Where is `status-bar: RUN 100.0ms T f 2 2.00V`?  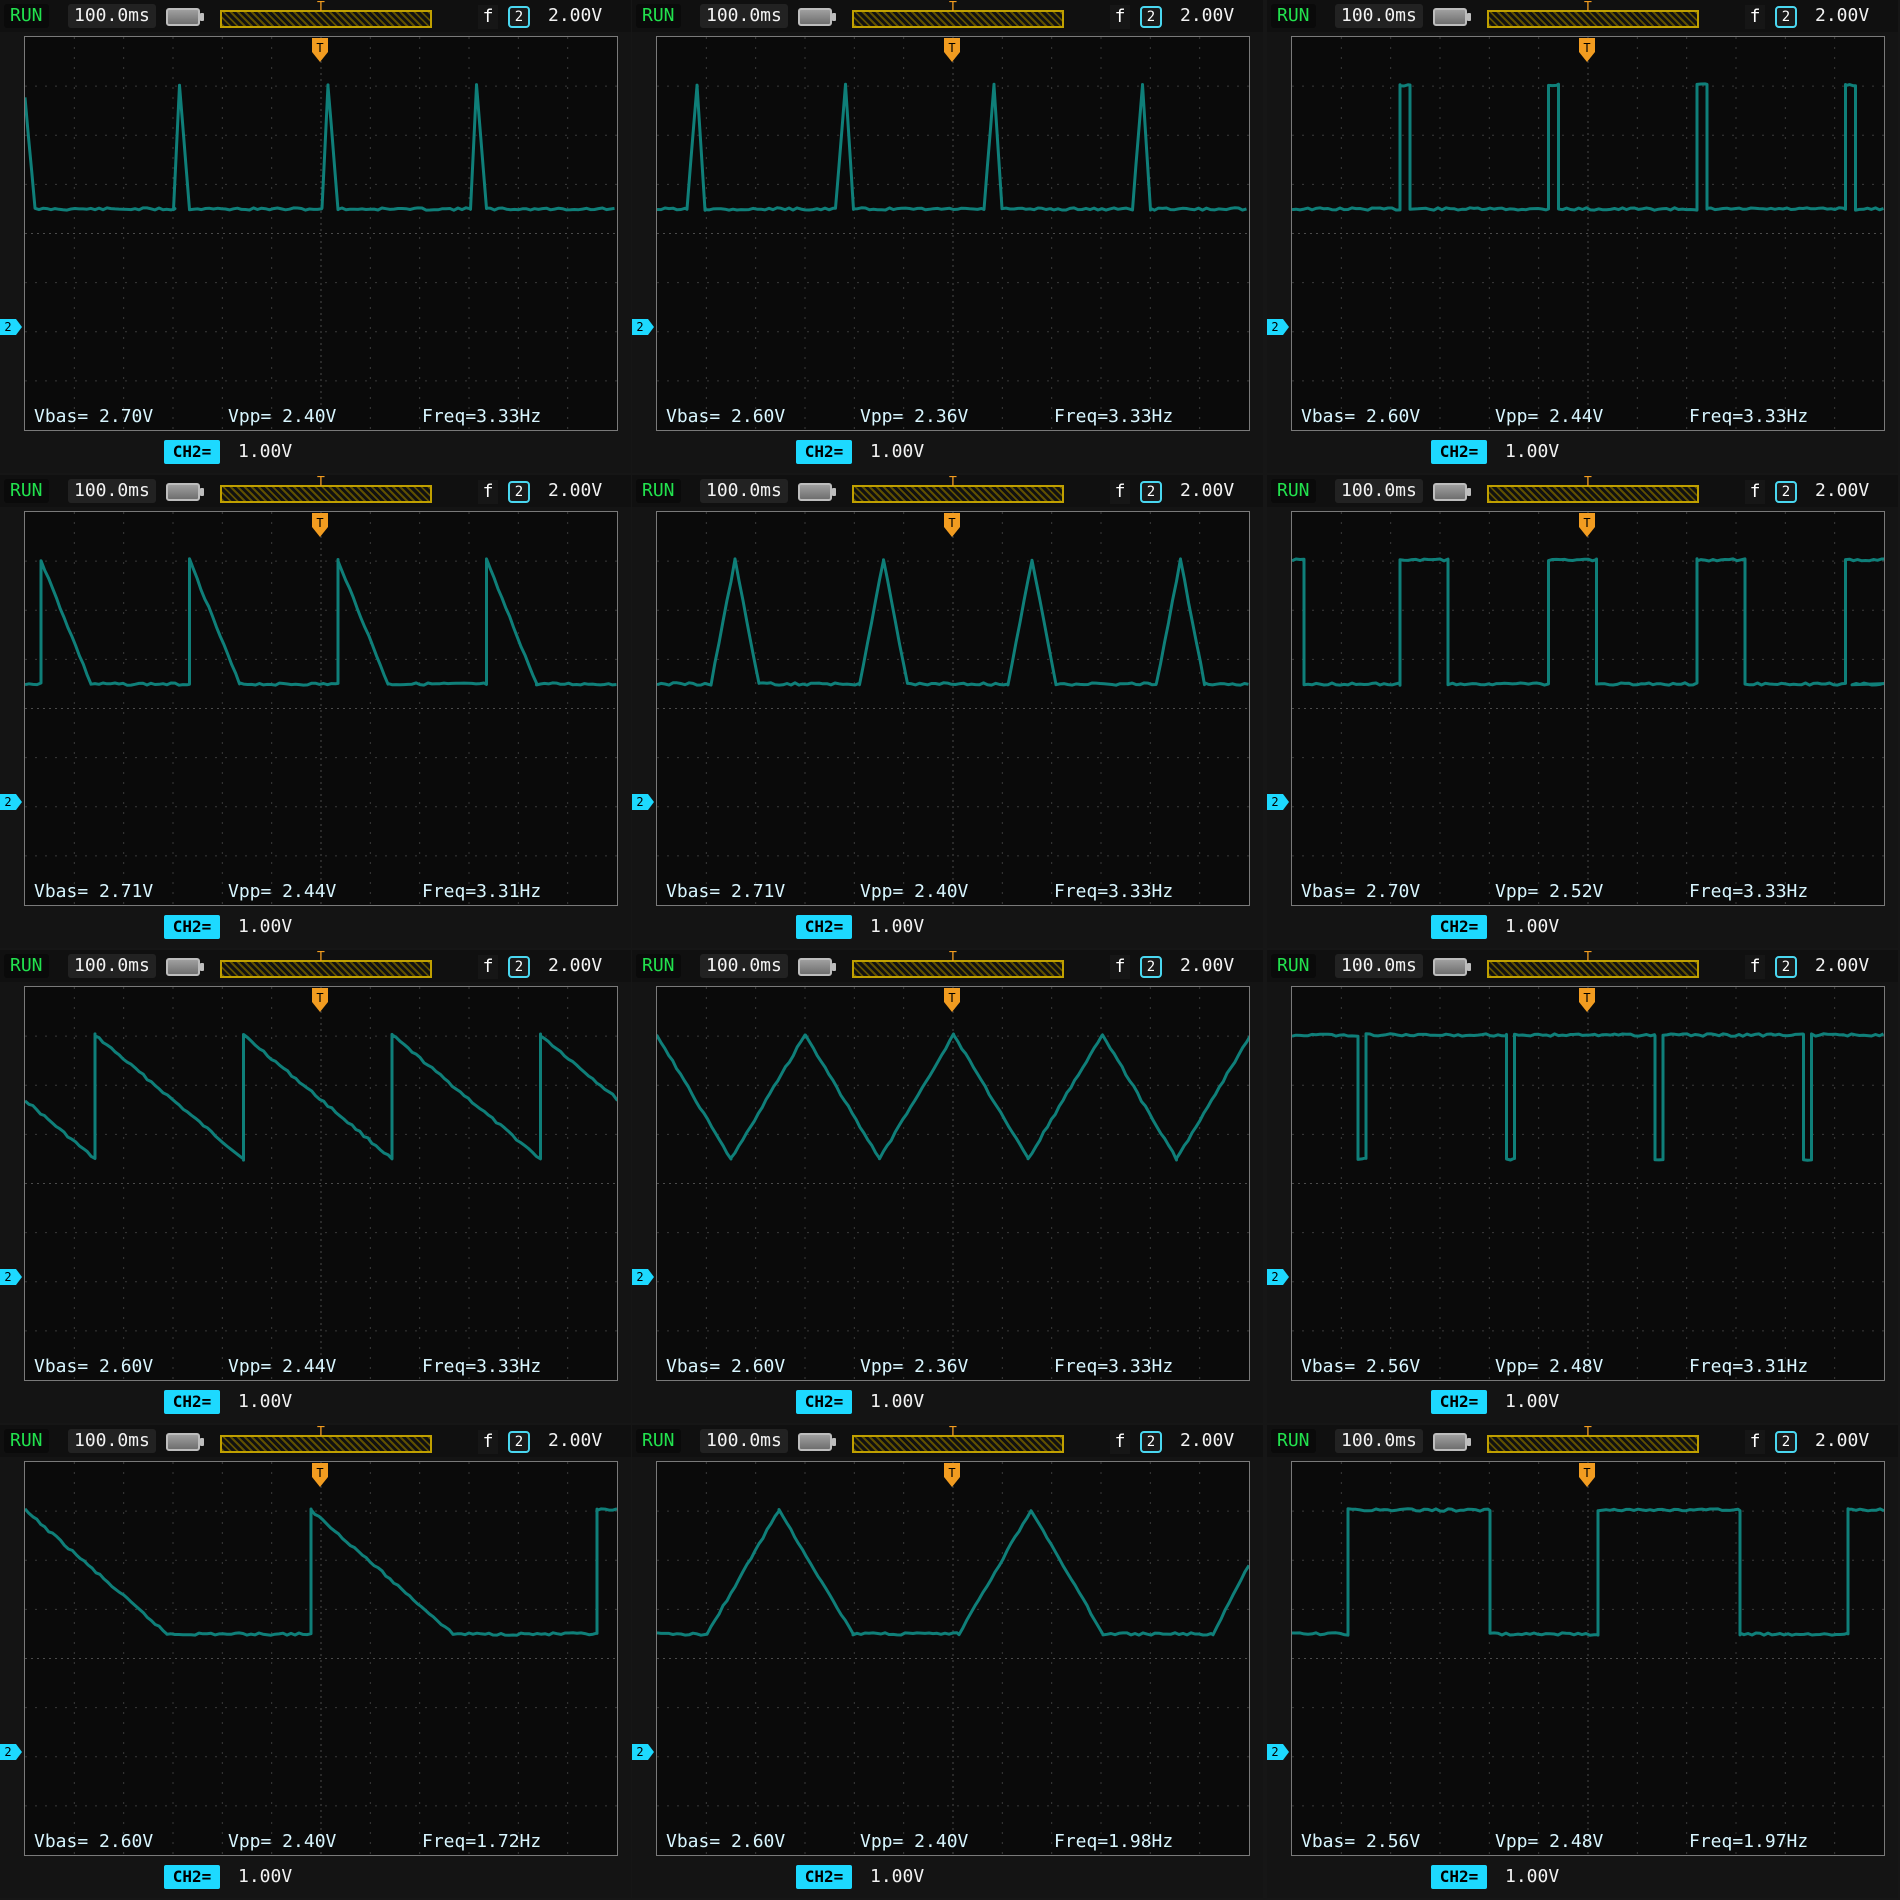
status-bar: RUN 100.0ms T f 2 2.00V is located at coordinates (1582, 966).